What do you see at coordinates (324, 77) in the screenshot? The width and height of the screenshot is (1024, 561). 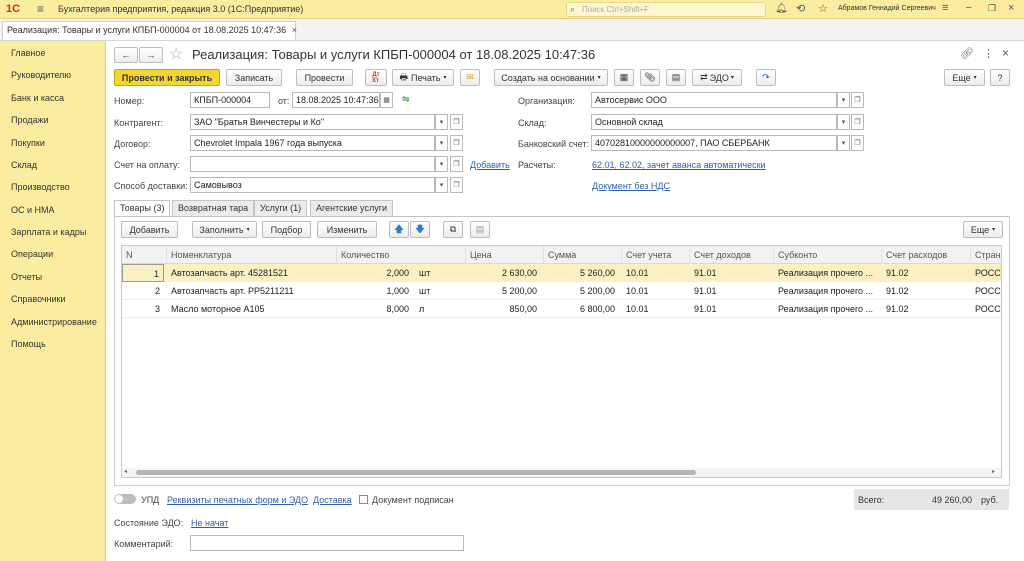 I see `post-button: Провести` at bounding box center [324, 77].